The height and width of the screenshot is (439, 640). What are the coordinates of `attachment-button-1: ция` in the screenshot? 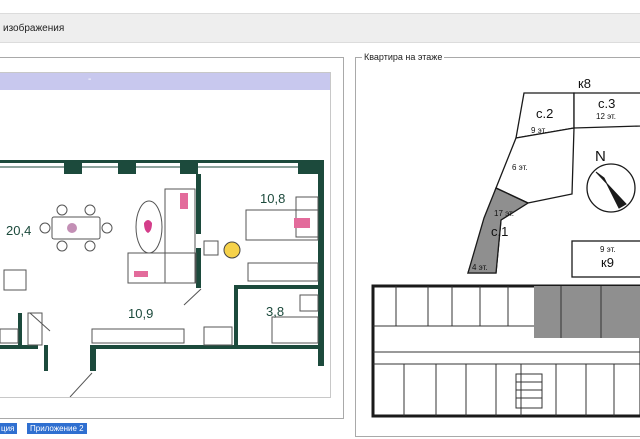 It's located at (9, 428).